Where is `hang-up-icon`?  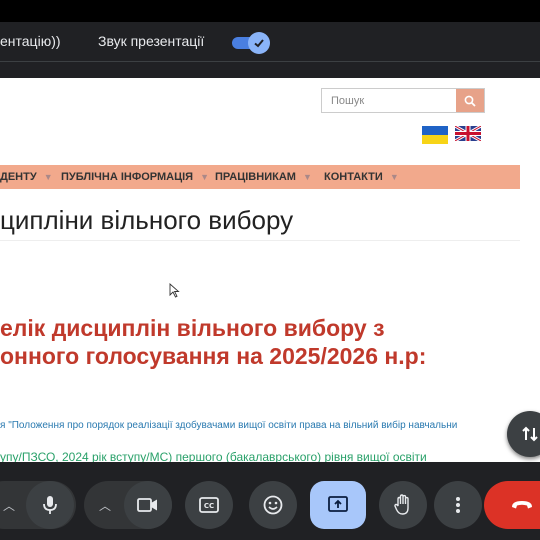
hang-up-icon is located at coordinates (522, 505).